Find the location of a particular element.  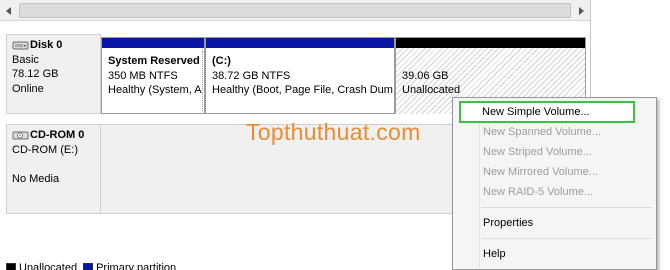

partition-status: Healthy (Boot, Page File, Crash Dum is located at coordinates (302, 90).